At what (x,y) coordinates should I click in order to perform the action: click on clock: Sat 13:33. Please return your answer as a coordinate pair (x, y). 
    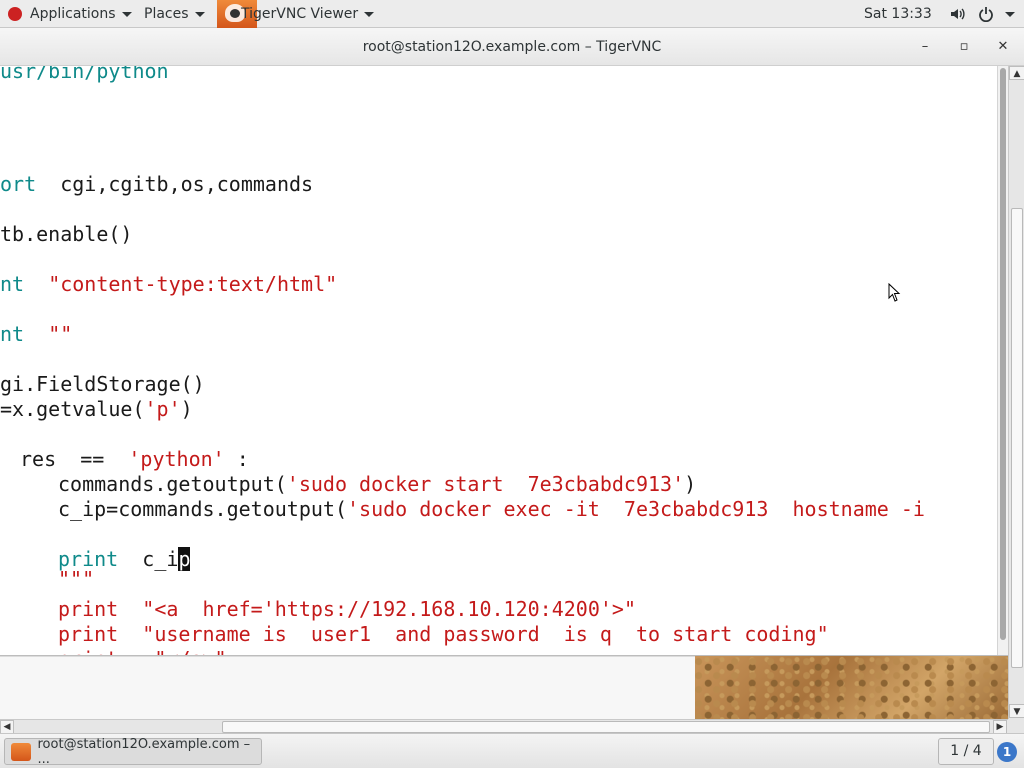
    Looking at the image, I should click on (898, 14).